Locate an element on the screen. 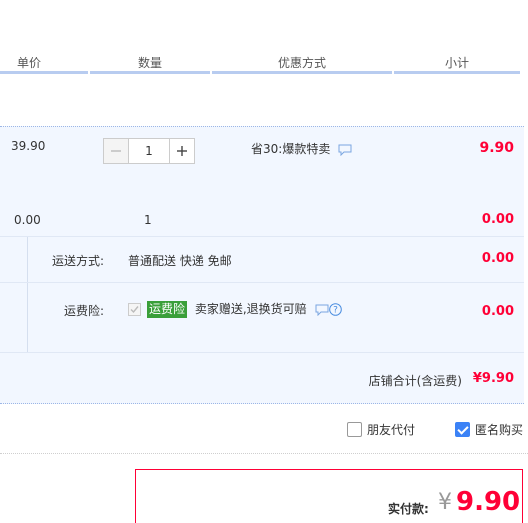 Image resolution: width=528 pixels, height=523 pixels. insurance-row: 运费险: 运费险 卖家赠送,退换货可赔 ? 0.00 is located at coordinates (262, 317).